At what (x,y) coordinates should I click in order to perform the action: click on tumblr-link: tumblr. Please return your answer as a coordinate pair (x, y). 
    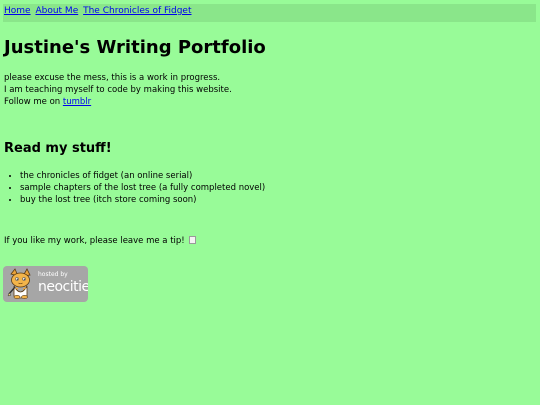
    Looking at the image, I should click on (77, 102).